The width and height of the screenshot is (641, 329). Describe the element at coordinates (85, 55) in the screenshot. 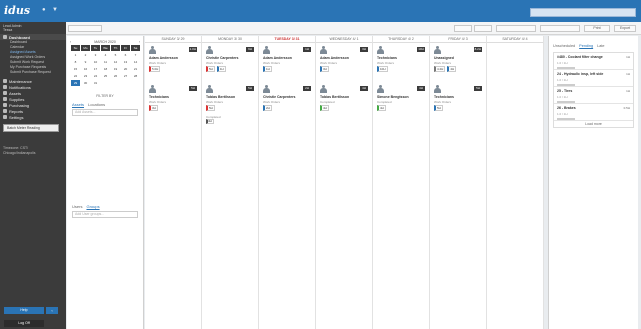

I see `calendar-day: 2` at that location.